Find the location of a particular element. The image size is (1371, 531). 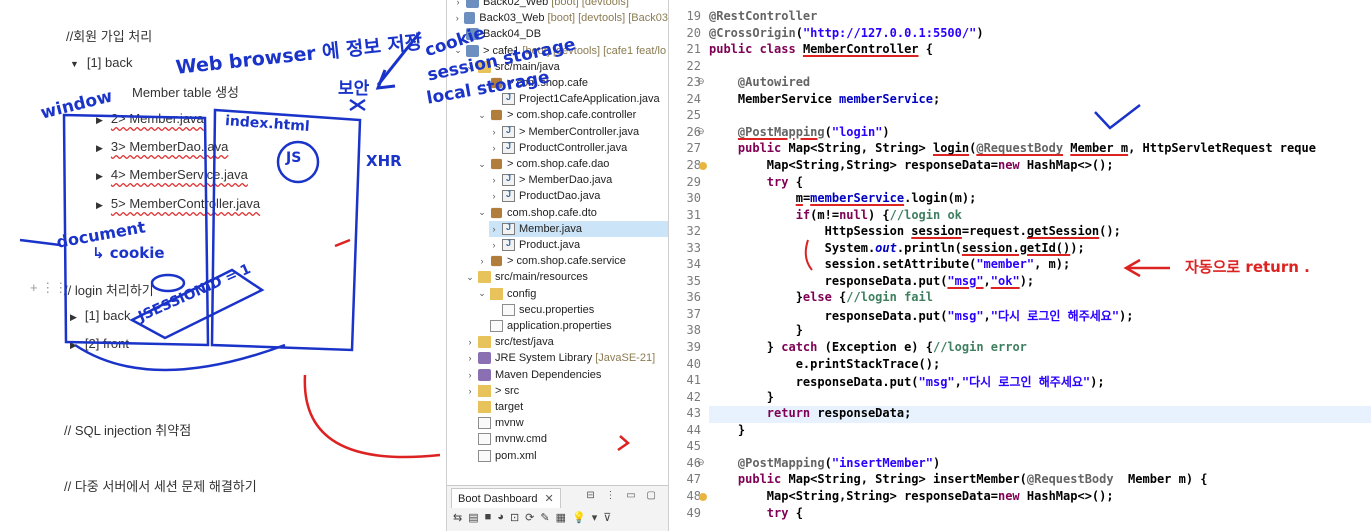

file-icon is located at coordinates (508, 309).